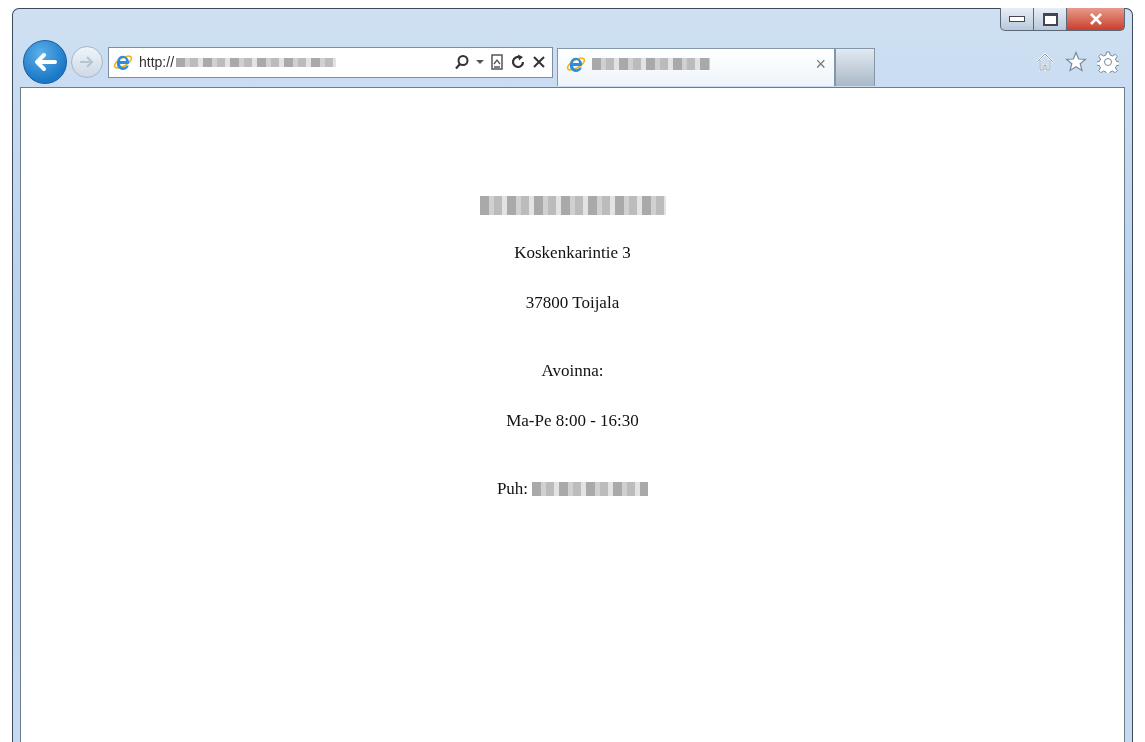 The image size is (1145, 742). Describe the element at coordinates (539, 62) in the screenshot. I see `stop-icon` at that location.